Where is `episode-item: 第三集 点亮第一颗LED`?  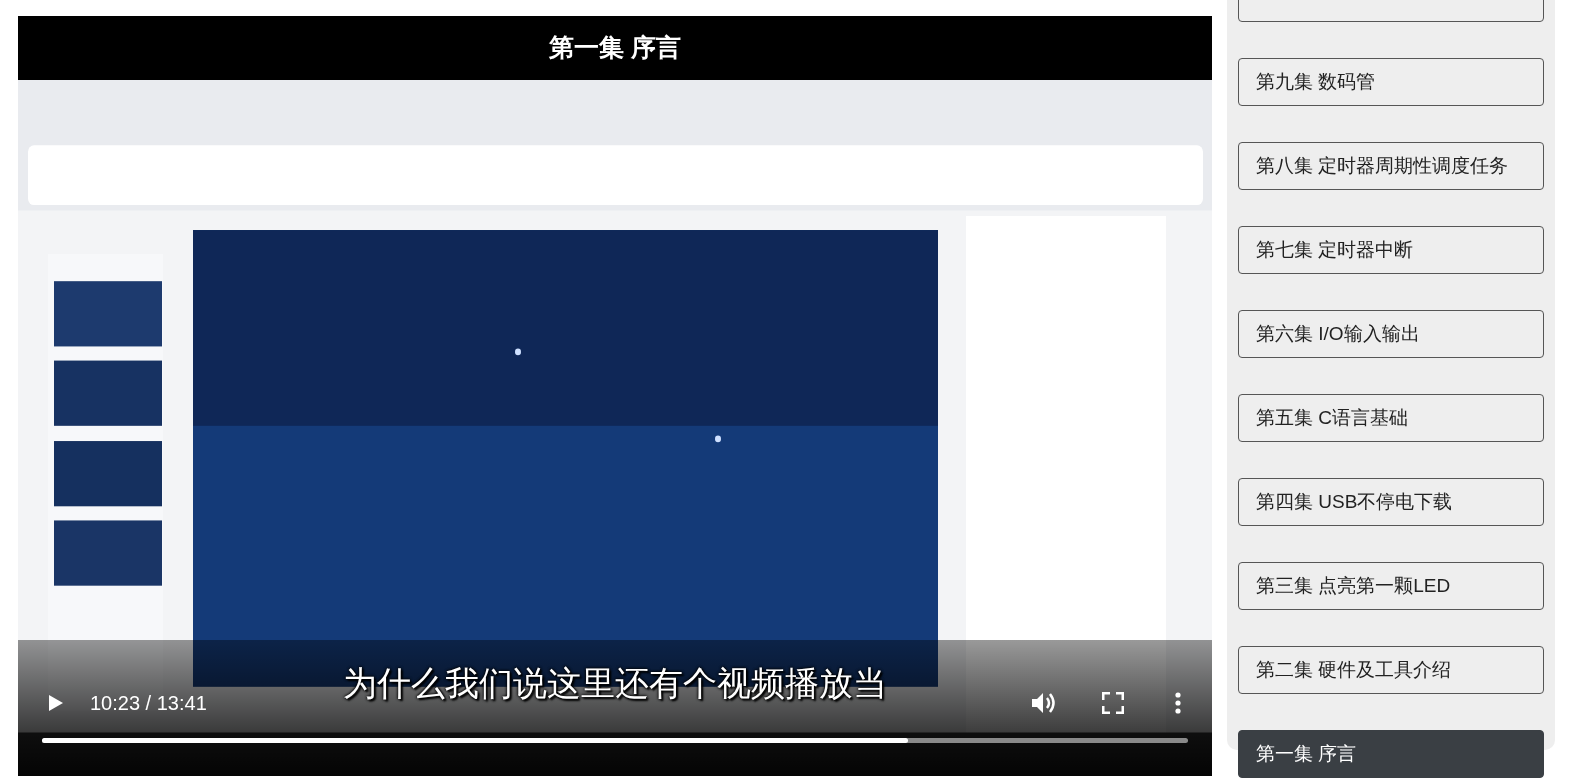
episode-item: 第三集 点亮第一颗LED is located at coordinates (1391, 586).